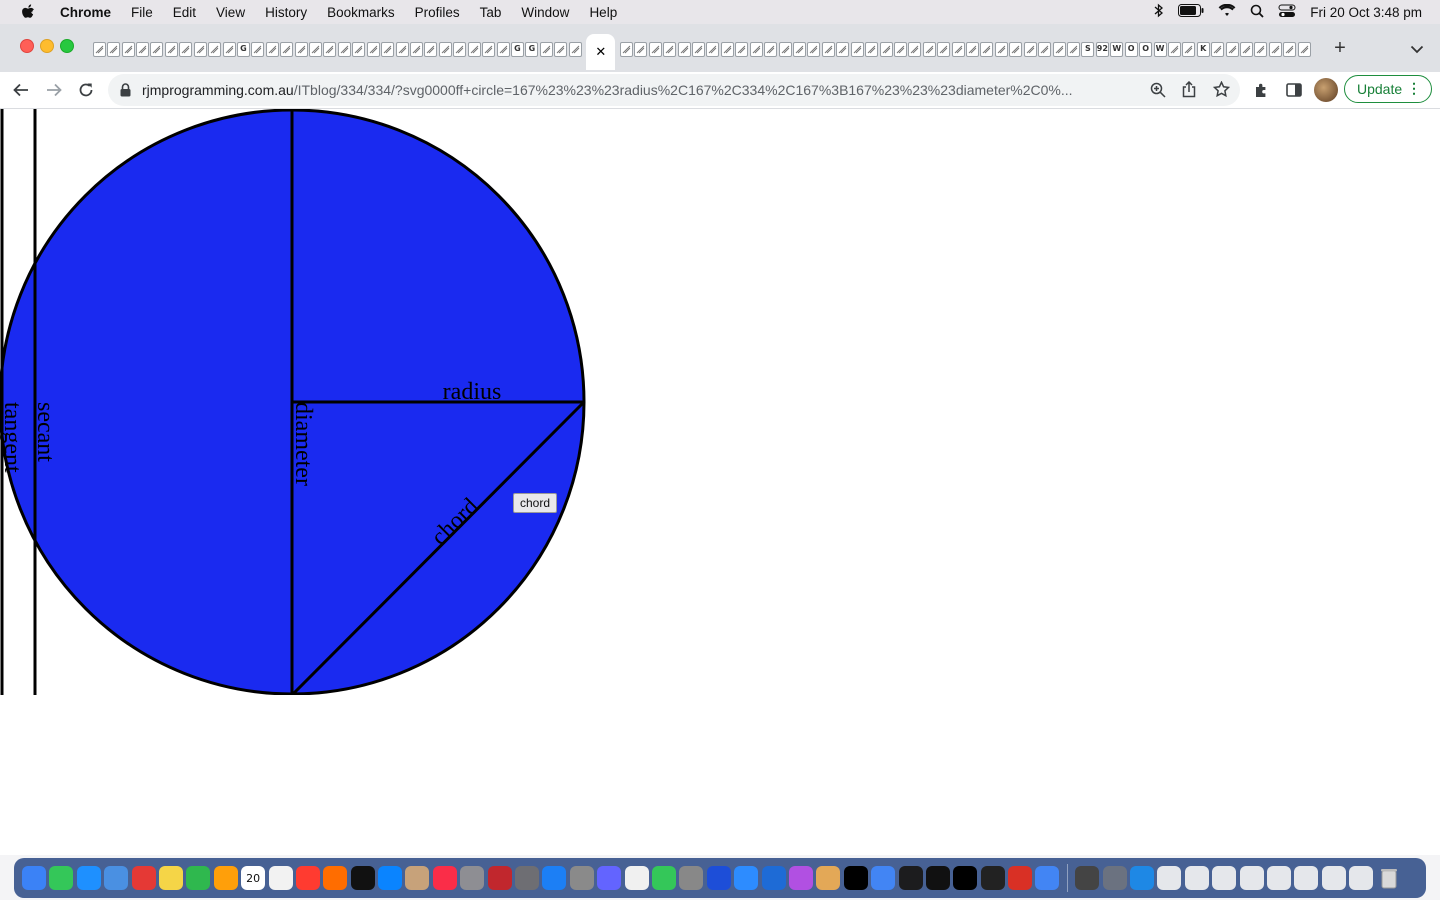 This screenshot has height=900, width=1440. I want to click on menu-view: View, so click(230, 12).